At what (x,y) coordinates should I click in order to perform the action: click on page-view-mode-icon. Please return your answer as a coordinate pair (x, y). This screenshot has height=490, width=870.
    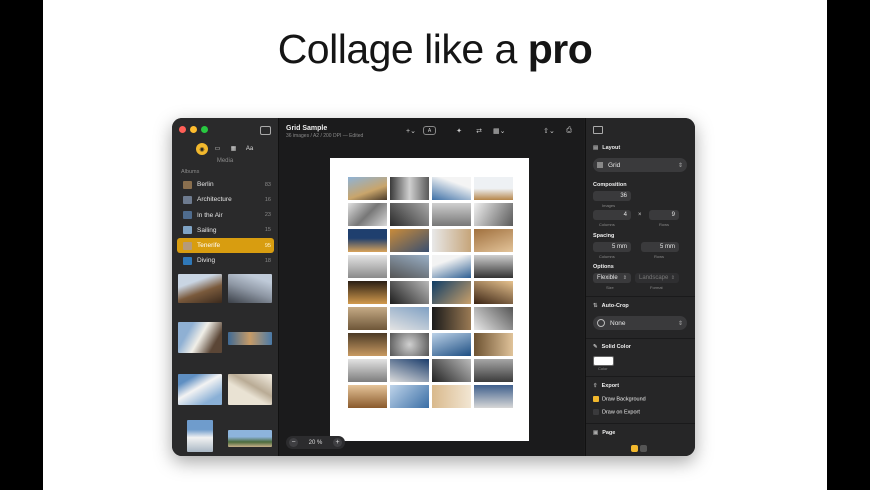
    Looking at the image, I should click on (634, 448).